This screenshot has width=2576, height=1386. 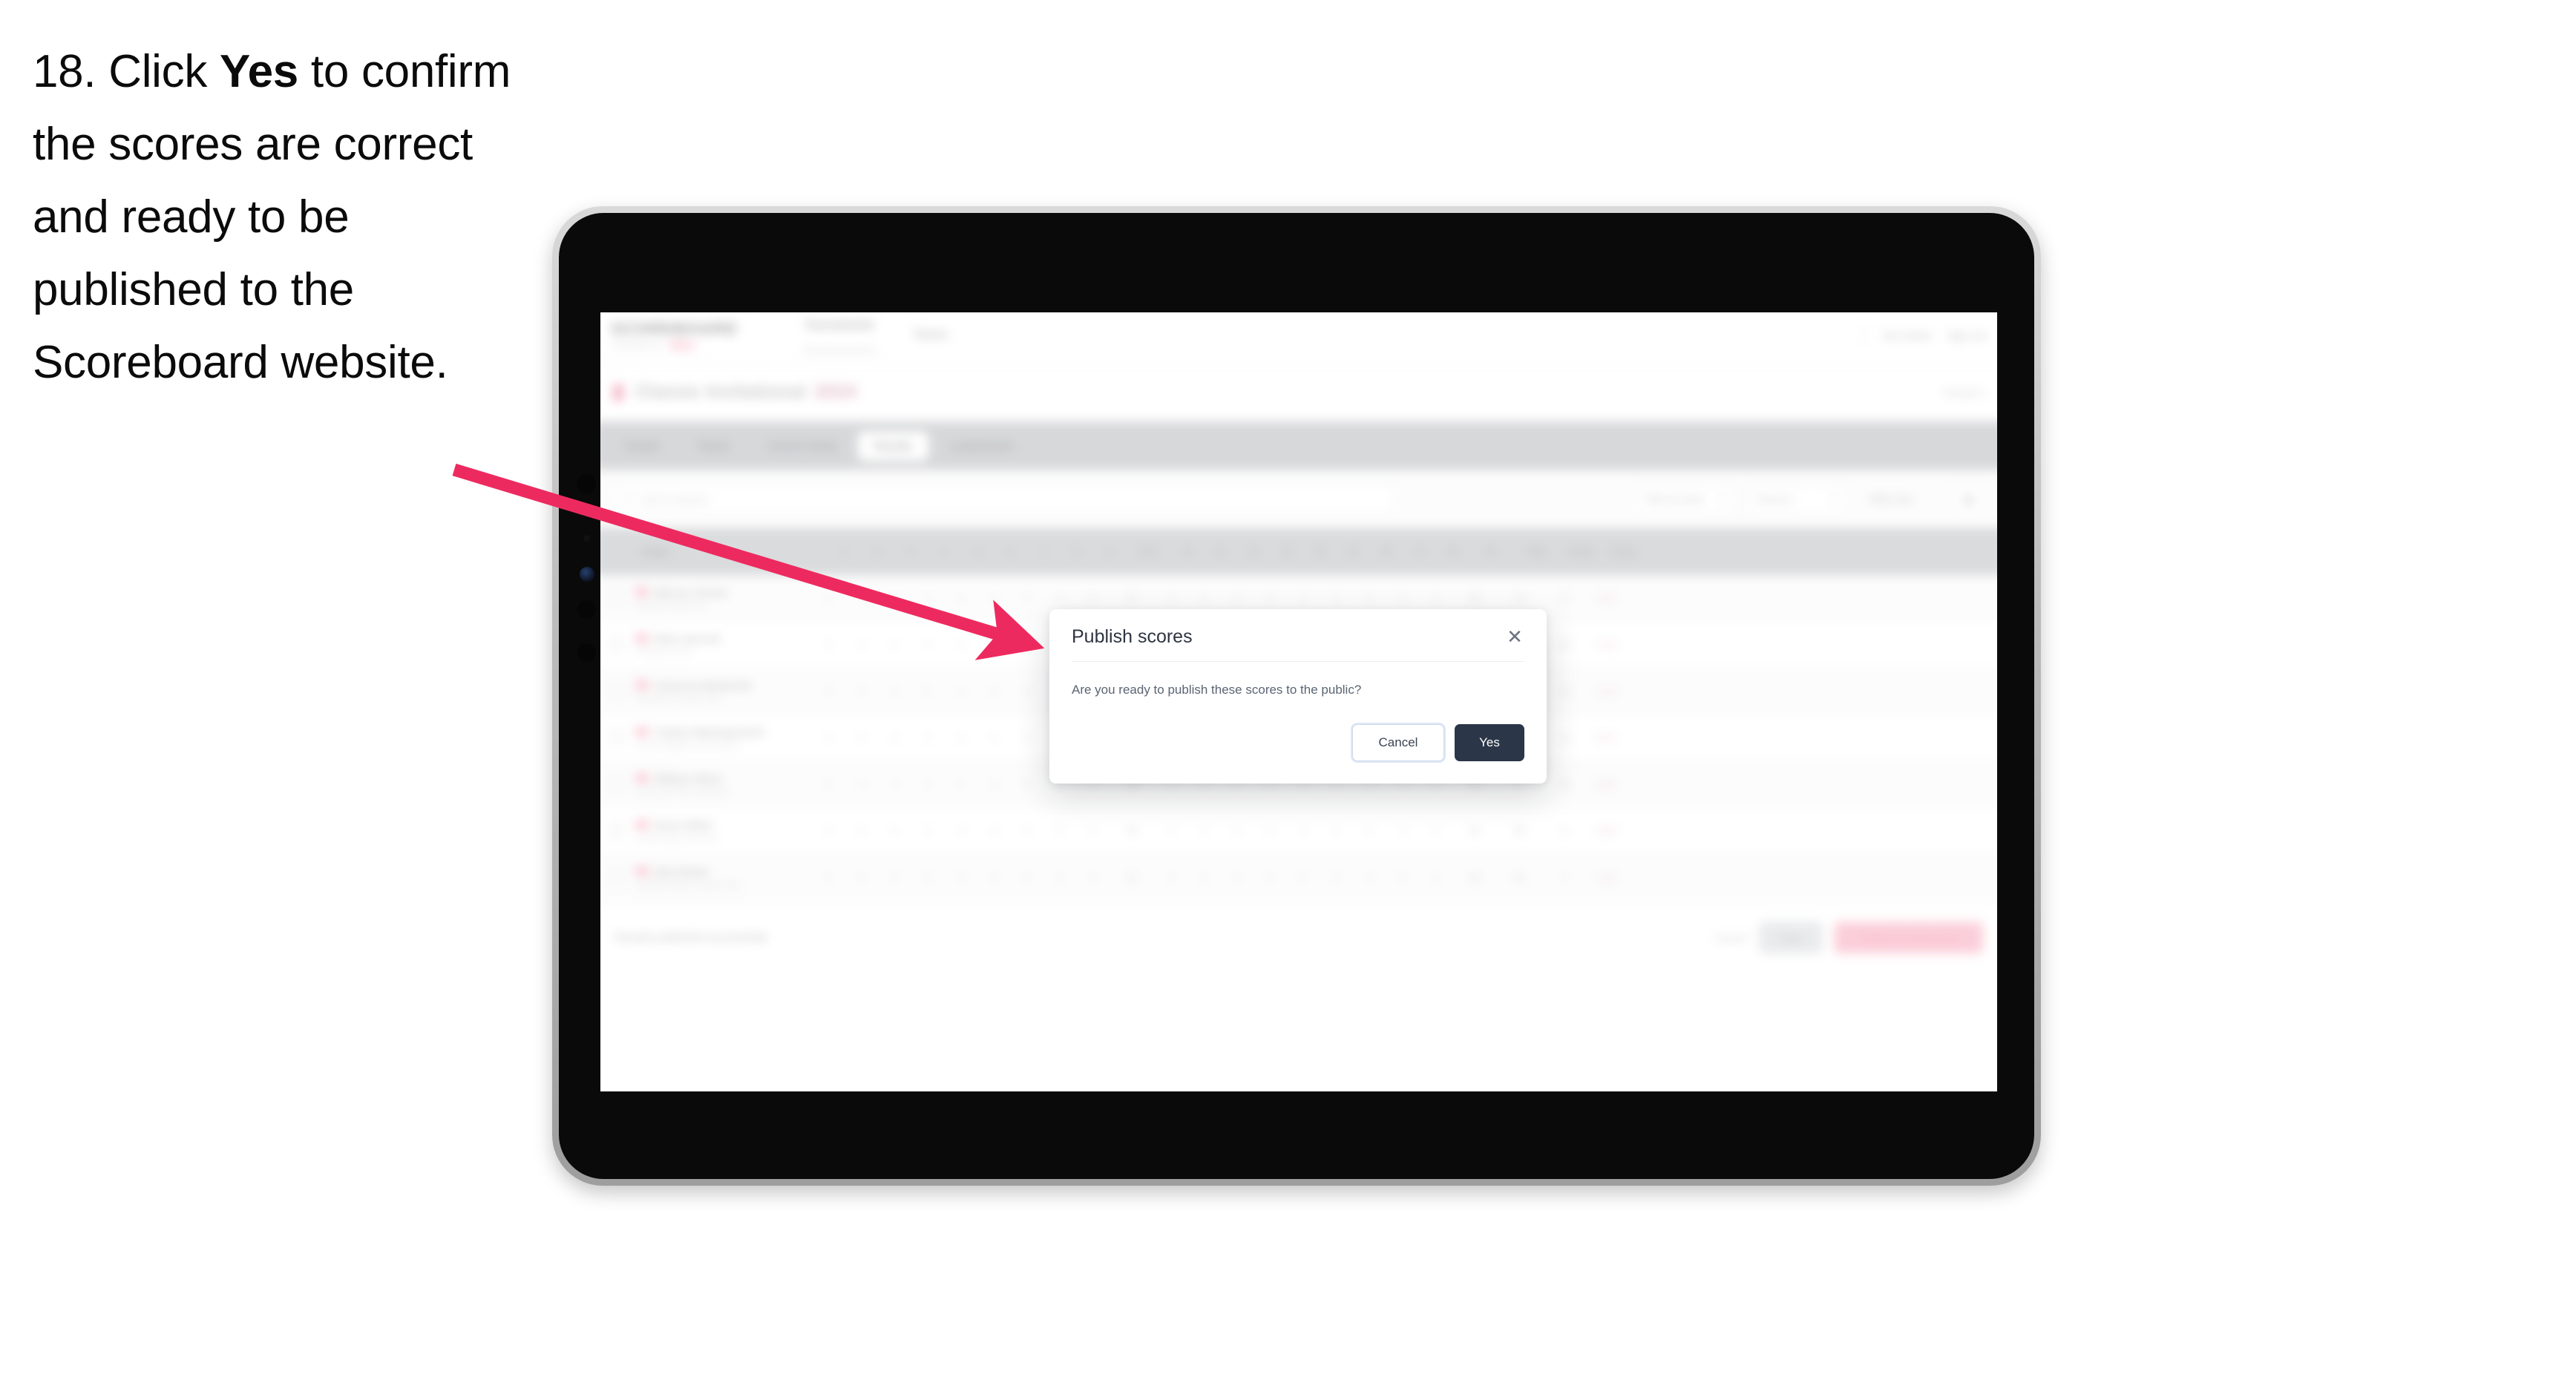 I want to click on front-camera-icon, so click(x=586, y=483).